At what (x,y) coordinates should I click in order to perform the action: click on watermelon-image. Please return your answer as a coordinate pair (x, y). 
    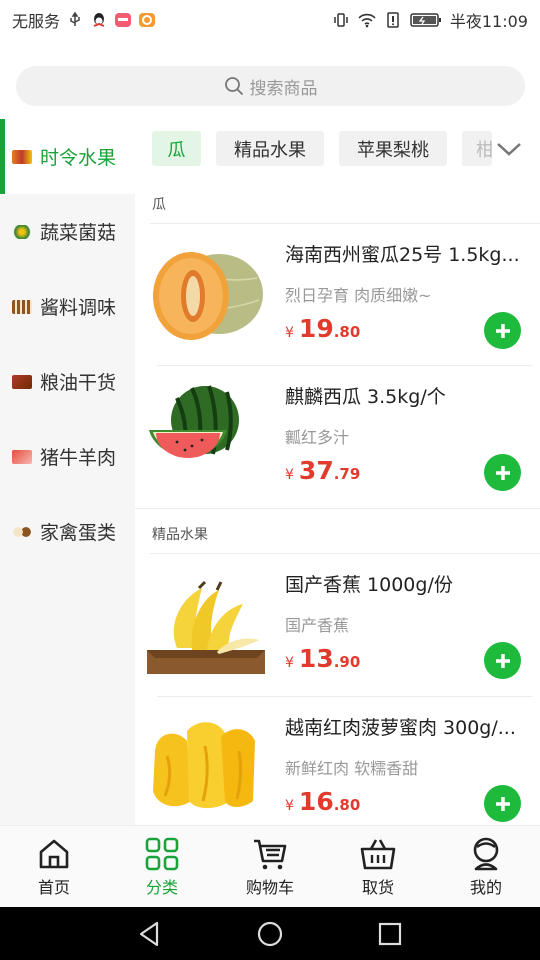
    Looking at the image, I should click on (194, 421).